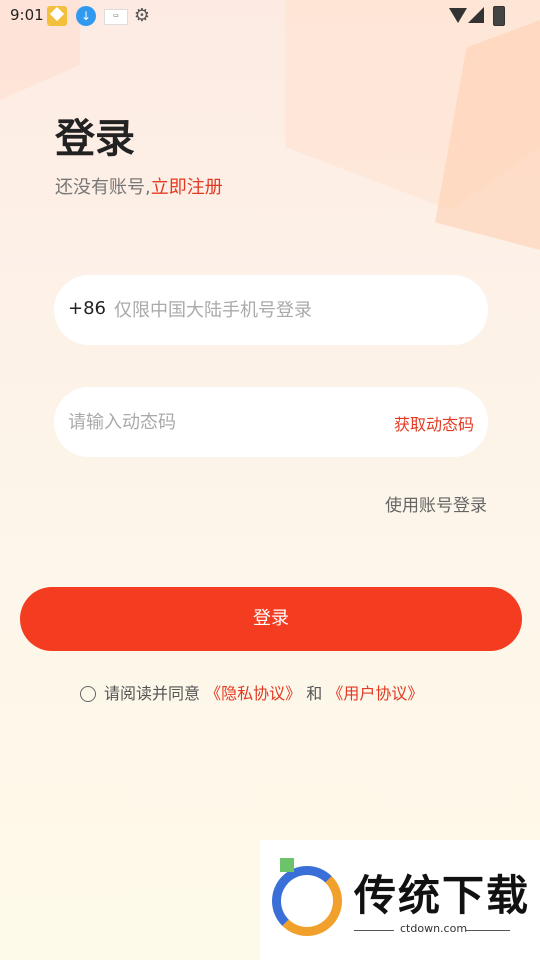 The image size is (540, 960). Describe the element at coordinates (27, 15) in the screenshot. I see `status-time: 9:01` at that location.